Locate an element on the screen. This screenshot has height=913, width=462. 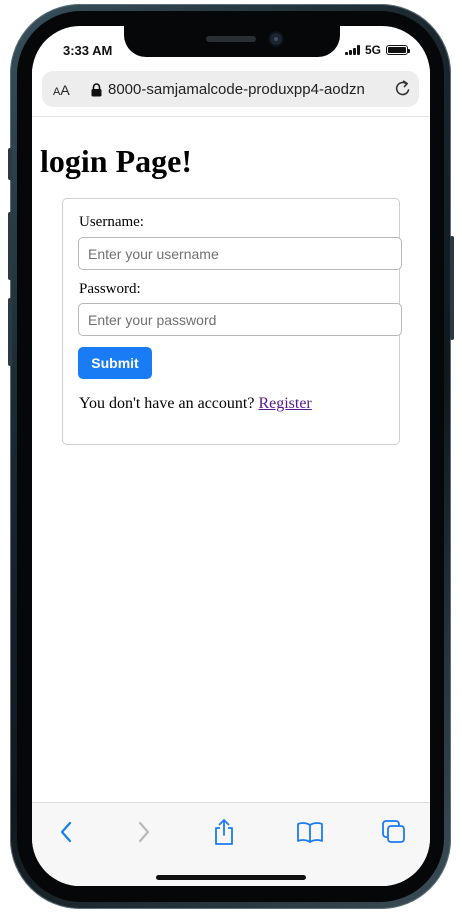
register-link: Register is located at coordinates (284, 403).